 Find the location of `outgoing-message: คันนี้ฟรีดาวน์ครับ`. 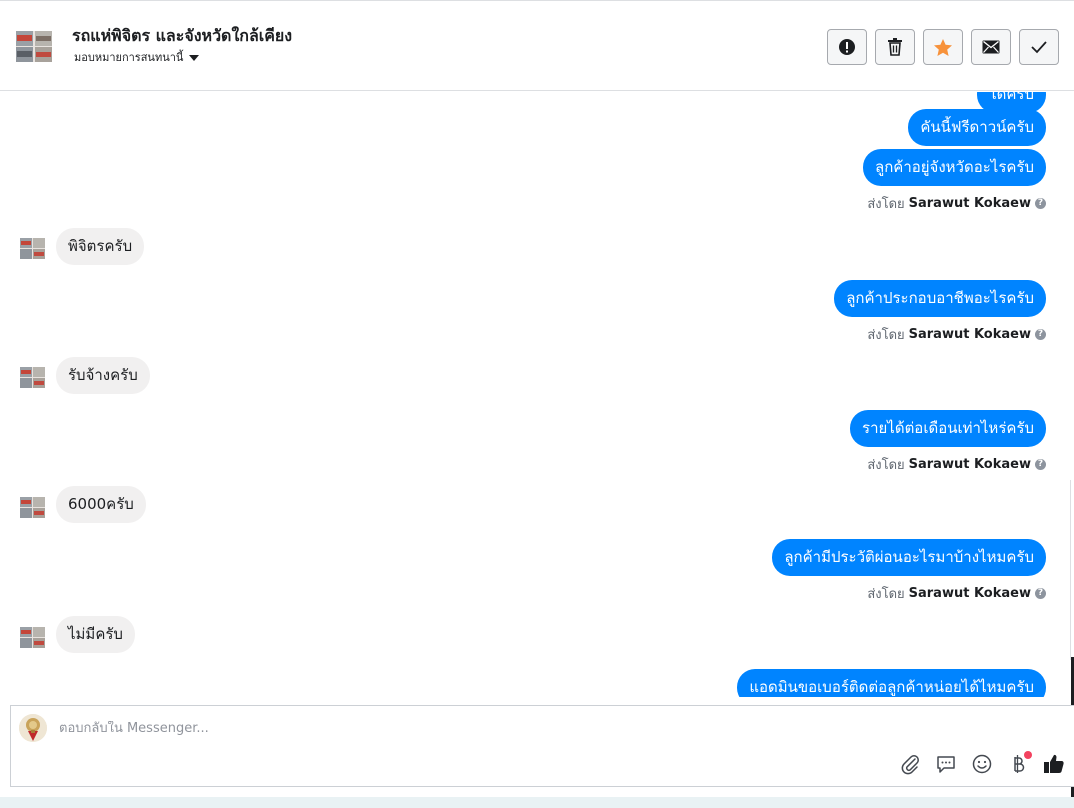

outgoing-message: คันนี้ฟรีดาวน์ครับ is located at coordinates (977, 127).